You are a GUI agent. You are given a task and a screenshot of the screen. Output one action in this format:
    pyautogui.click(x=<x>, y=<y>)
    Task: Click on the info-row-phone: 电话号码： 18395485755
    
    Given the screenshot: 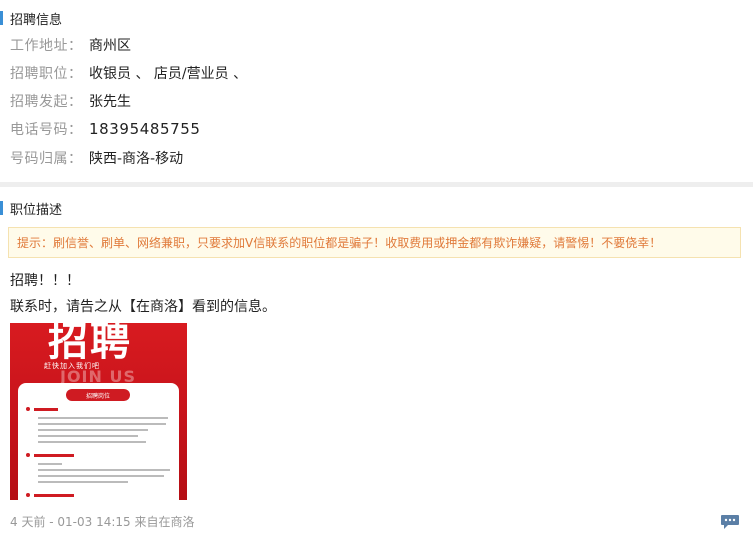 What is the action you would take?
    pyautogui.click(x=105, y=129)
    